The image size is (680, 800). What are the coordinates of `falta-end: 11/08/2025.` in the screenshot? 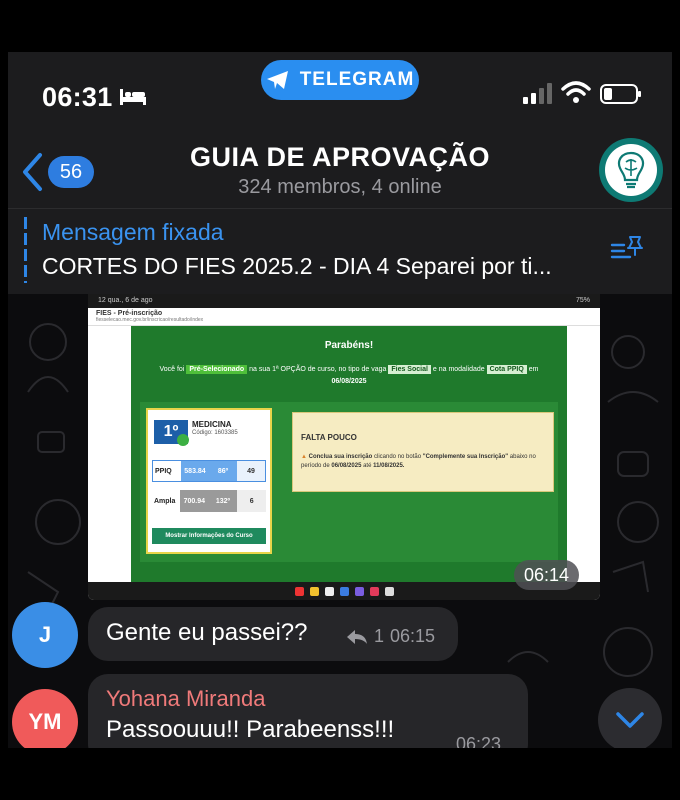 It's located at (389, 466).